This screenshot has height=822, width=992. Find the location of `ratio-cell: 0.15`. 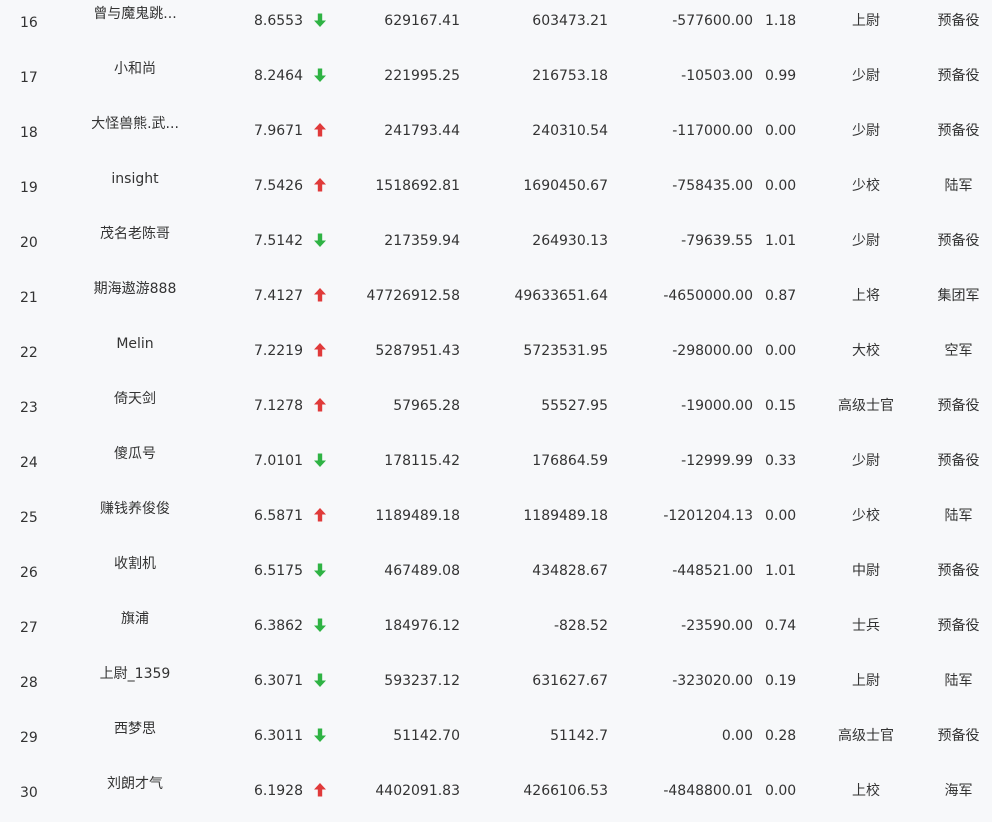

ratio-cell: 0.15 is located at coordinates (781, 406).